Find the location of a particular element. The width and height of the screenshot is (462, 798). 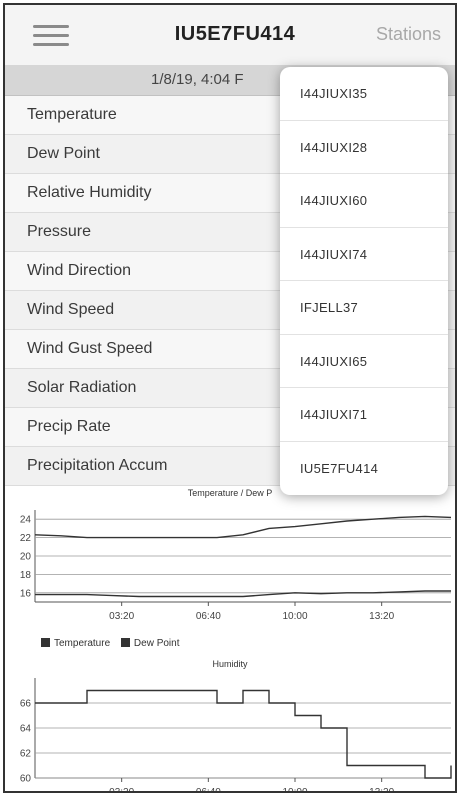

y-tick-label: 16 is located at coordinates (26, 593).